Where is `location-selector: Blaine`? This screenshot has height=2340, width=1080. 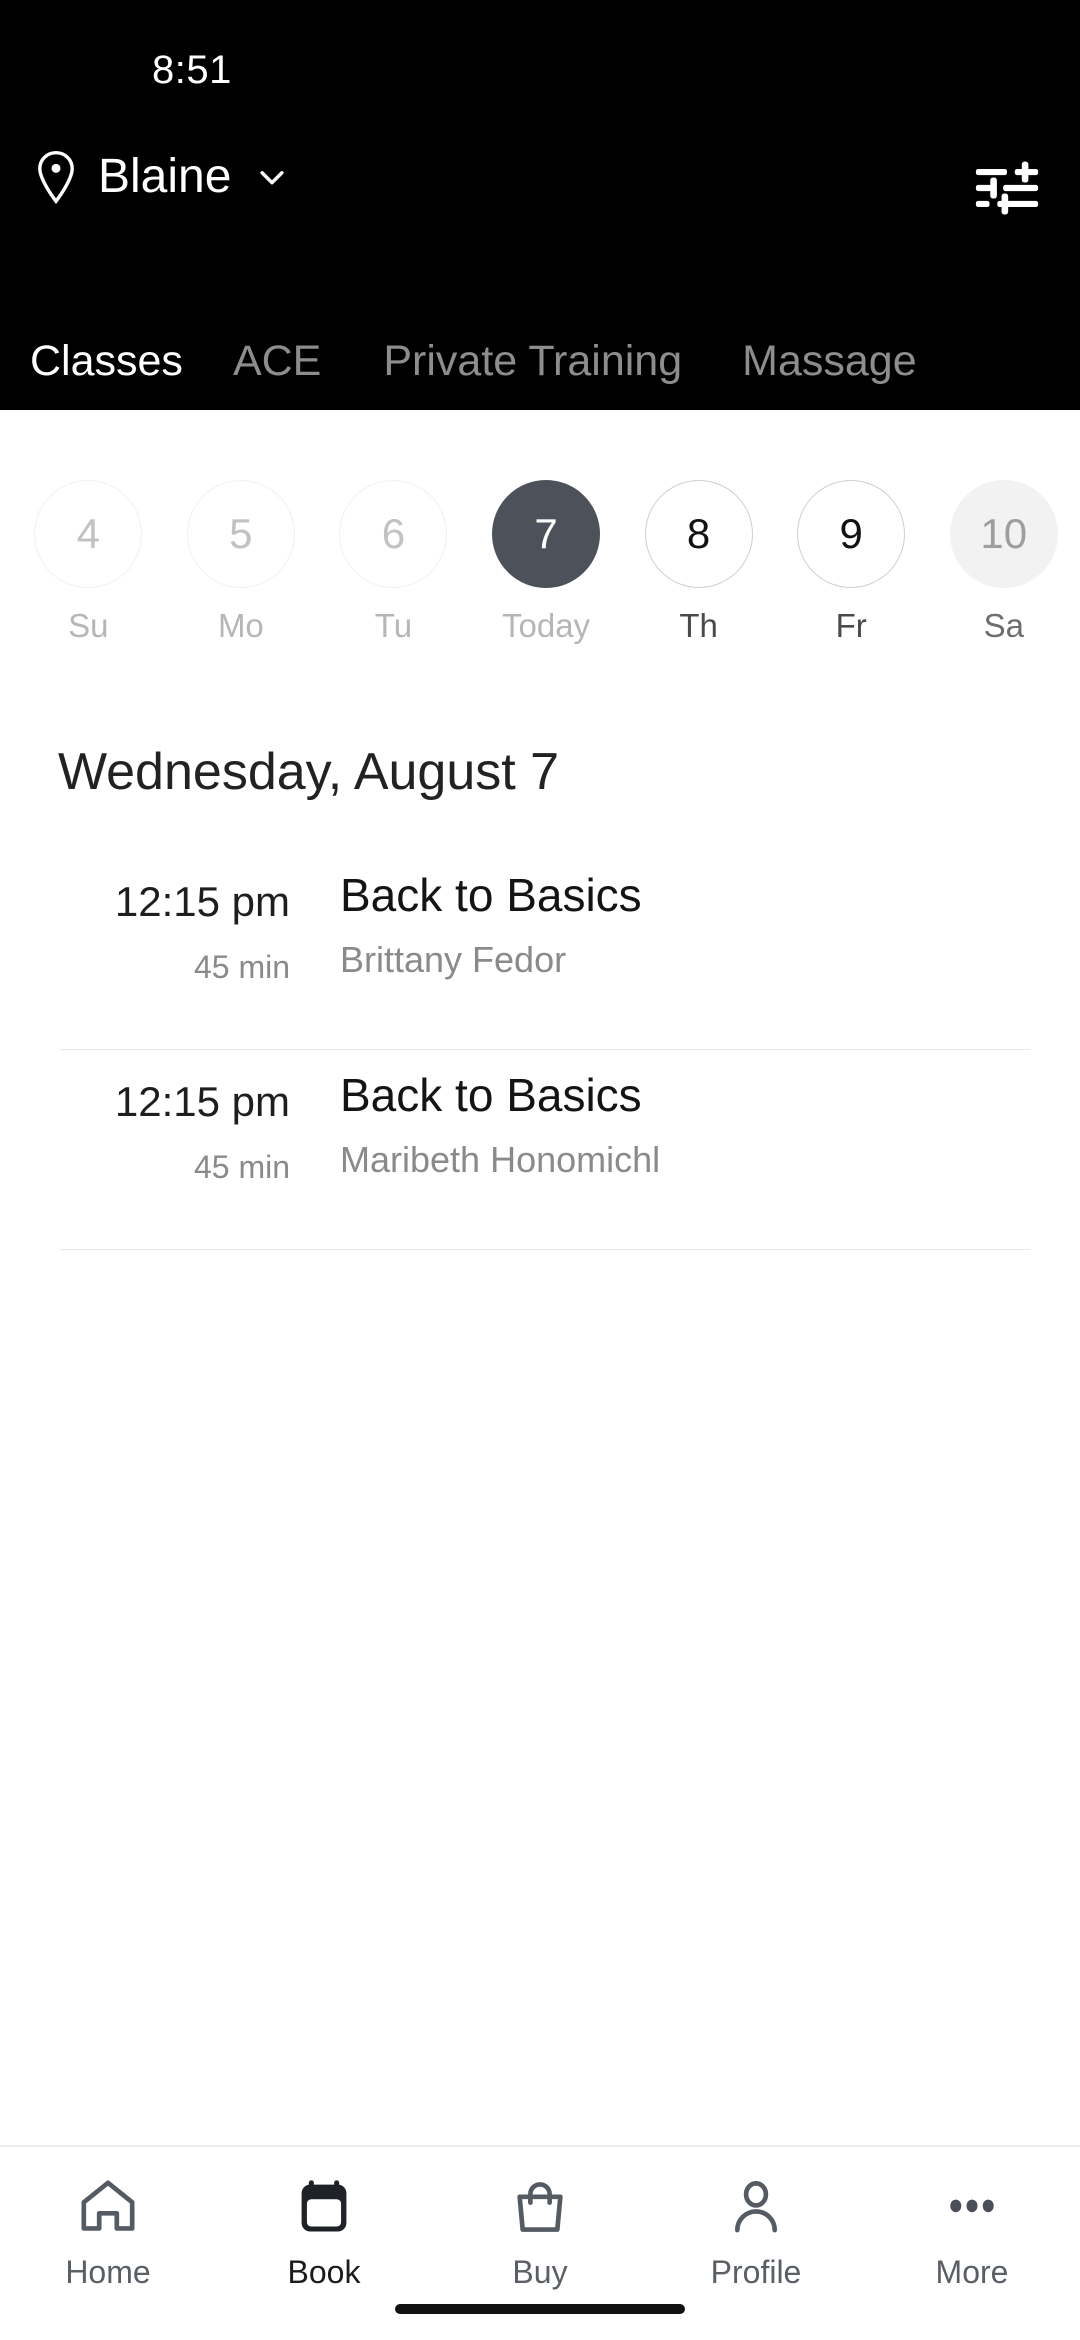
location-selector: Blaine is located at coordinates (161, 177).